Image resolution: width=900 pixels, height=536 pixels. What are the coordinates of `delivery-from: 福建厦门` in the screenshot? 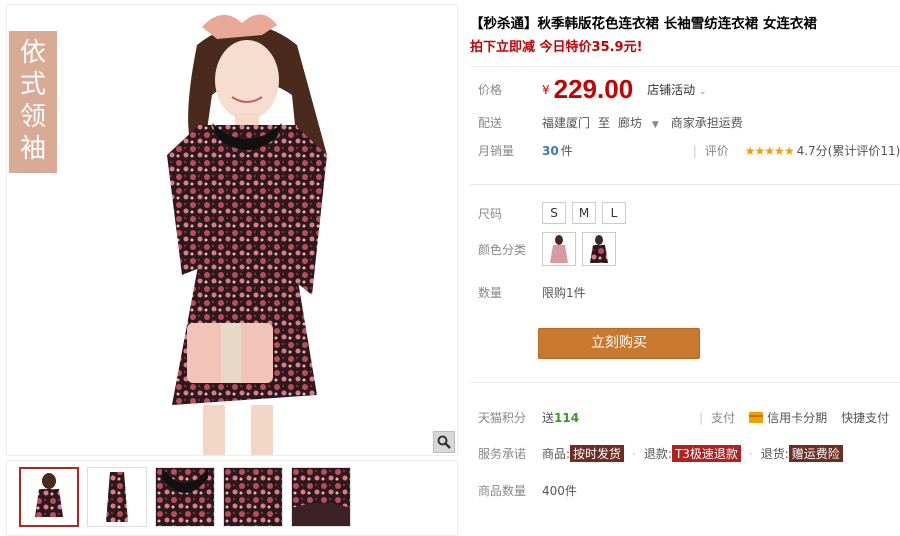 It's located at (566, 123).